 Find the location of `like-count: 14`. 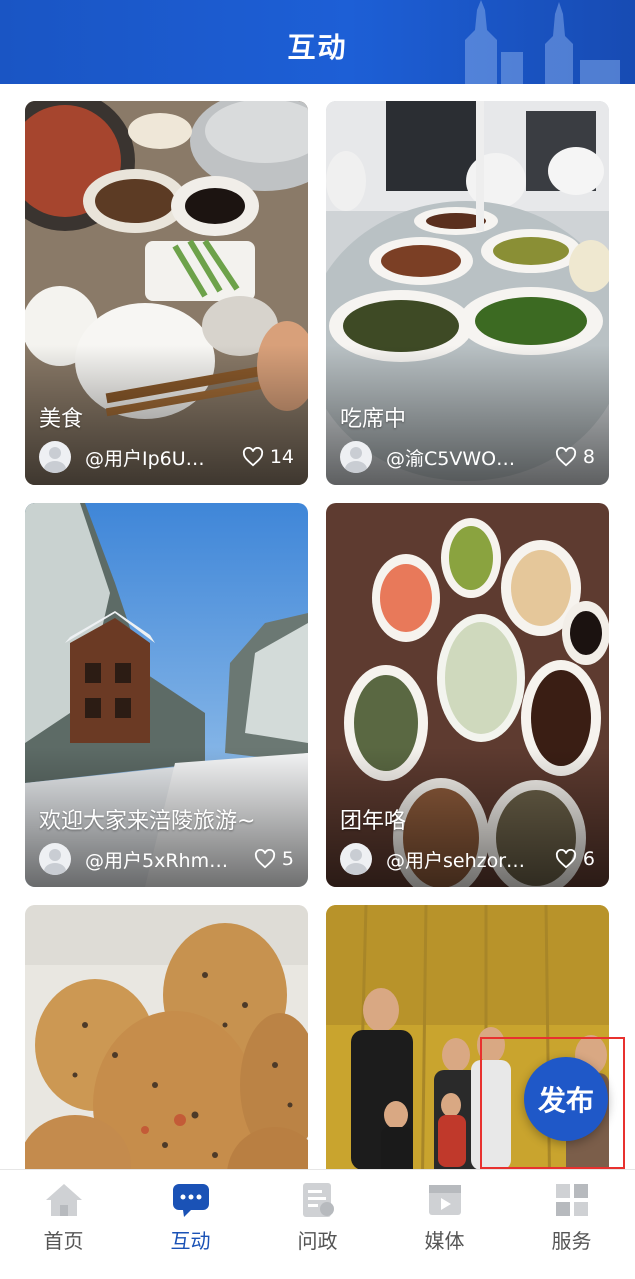

like-count: 14 is located at coordinates (281, 457).